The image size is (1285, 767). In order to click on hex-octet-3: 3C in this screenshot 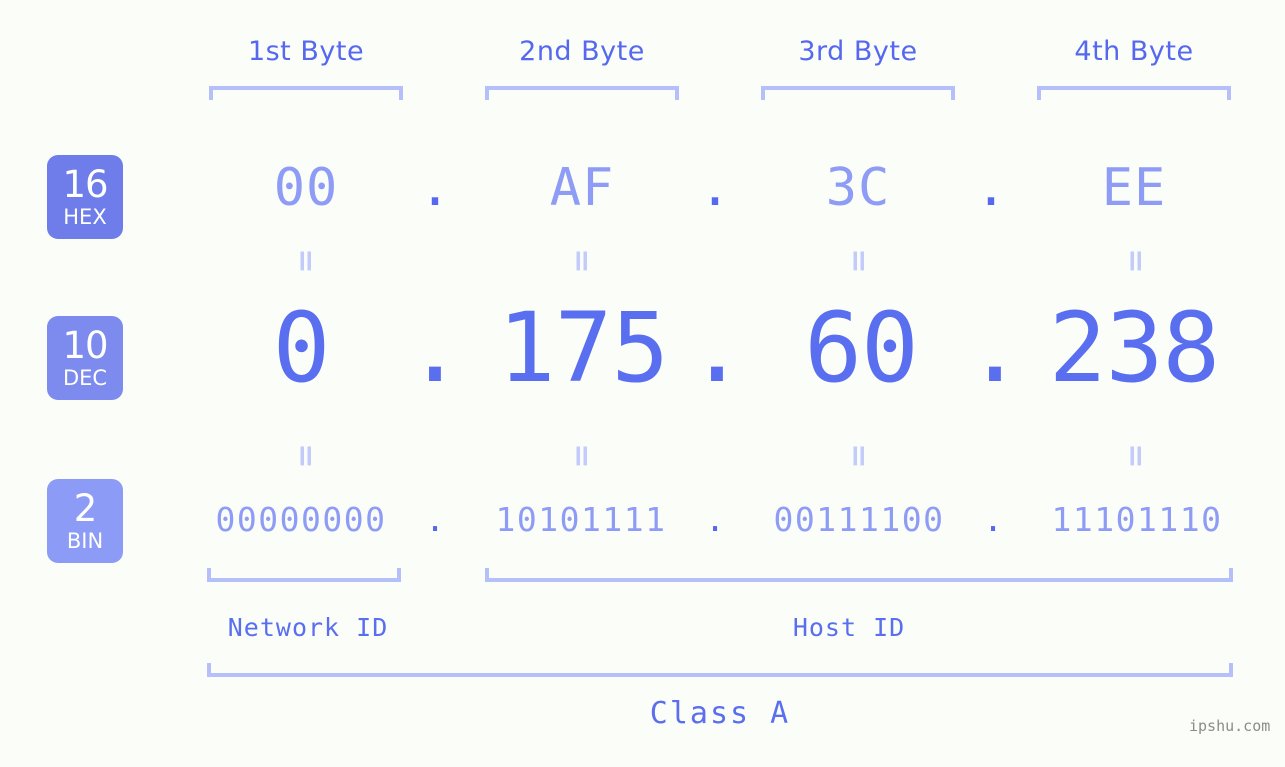, I will do `click(858, 188)`.